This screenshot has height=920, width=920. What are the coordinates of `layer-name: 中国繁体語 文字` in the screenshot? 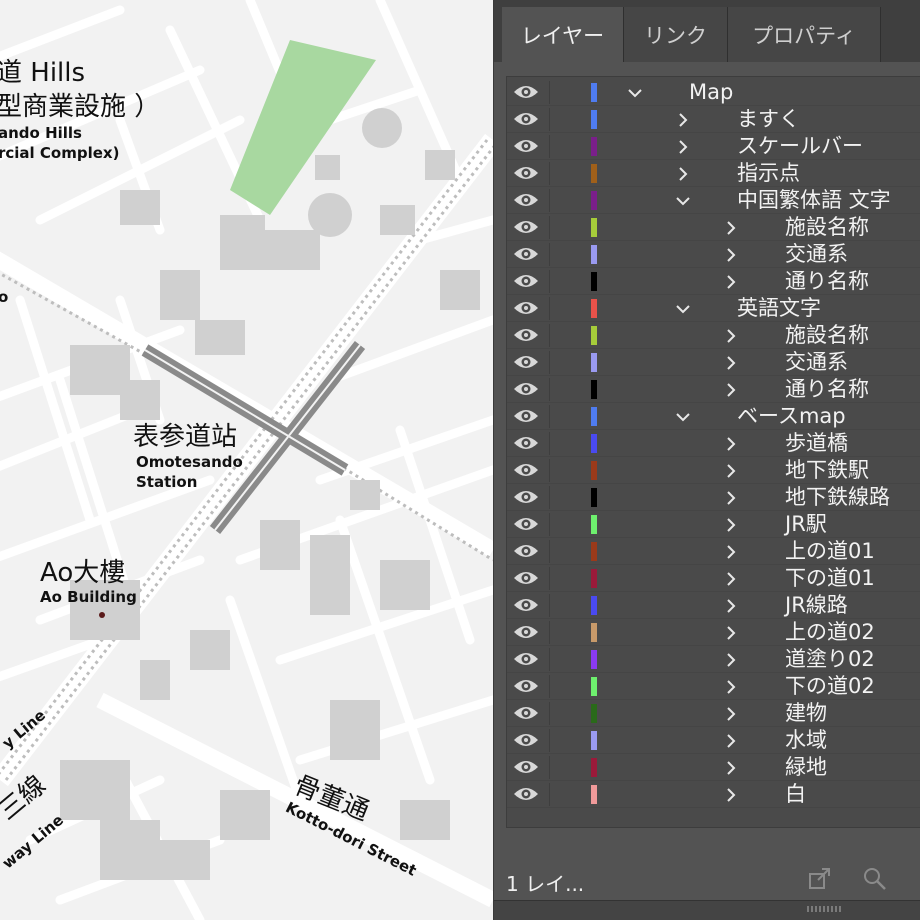 It's located at (814, 200).